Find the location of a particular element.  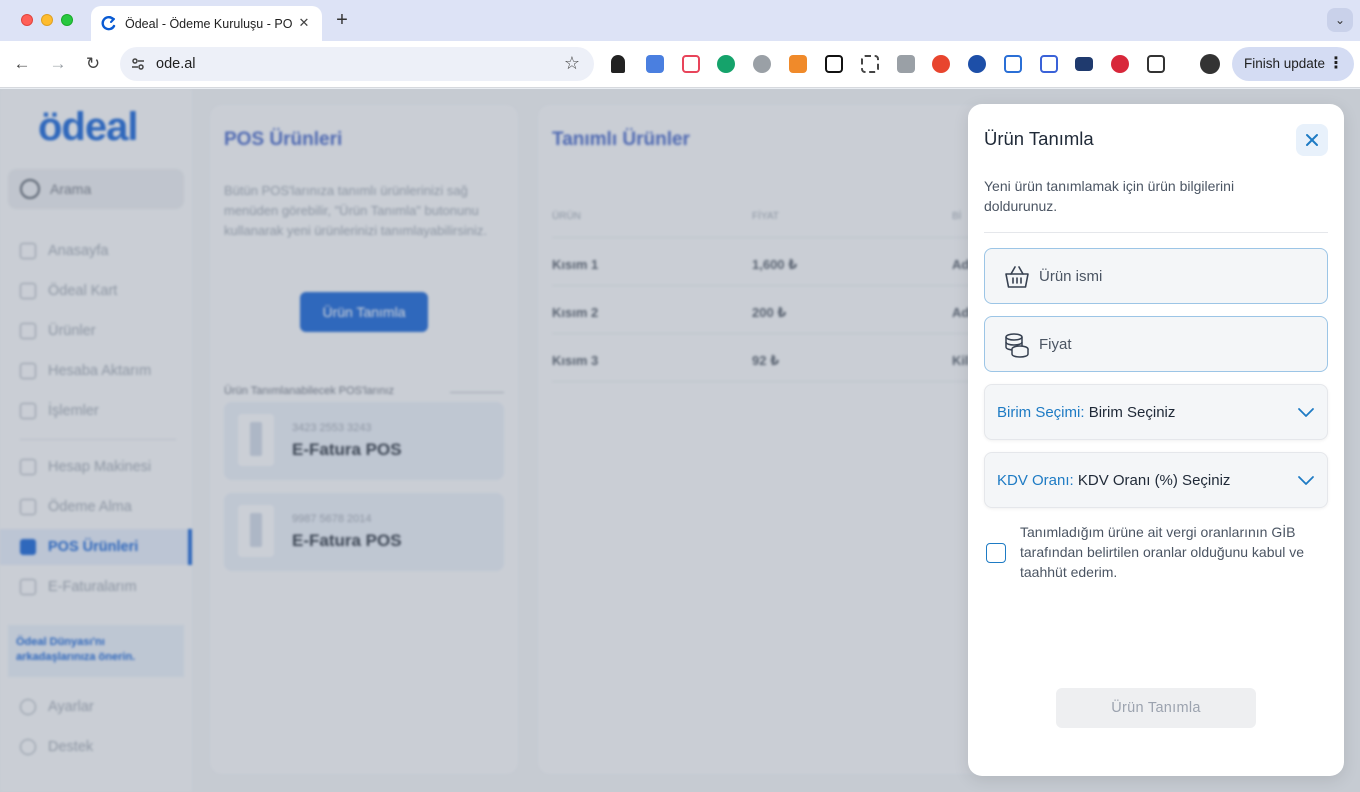

site-settings-icon is located at coordinates (138, 64).